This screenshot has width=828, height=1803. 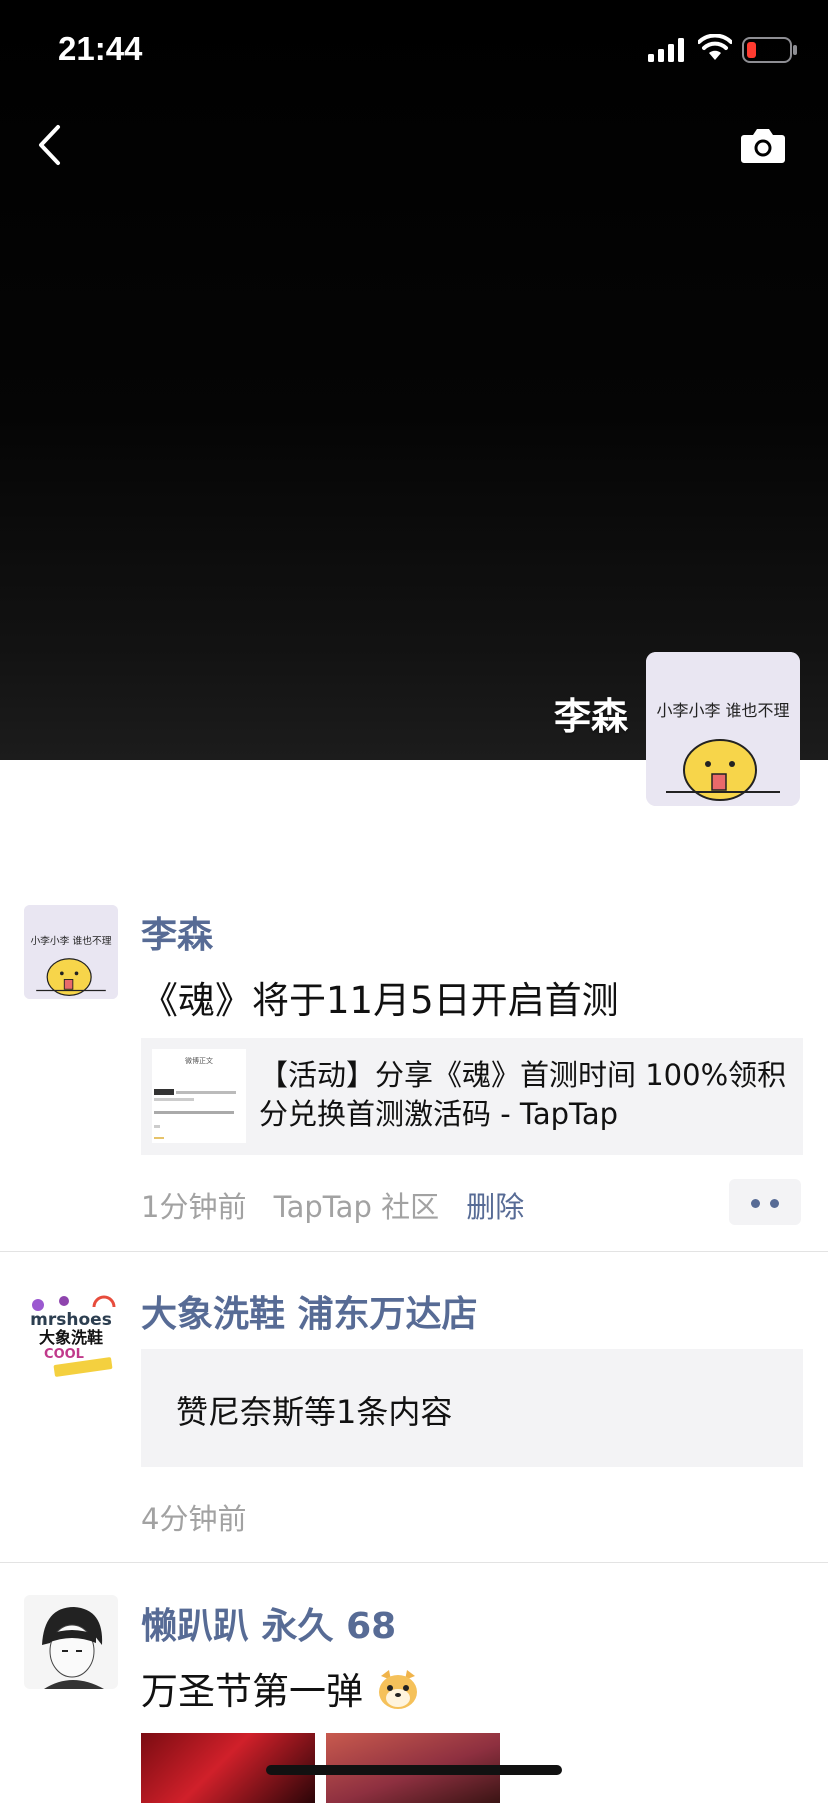 I want to click on post-username: 大象洗鞋 浦东万达店, so click(x=309, y=1311).